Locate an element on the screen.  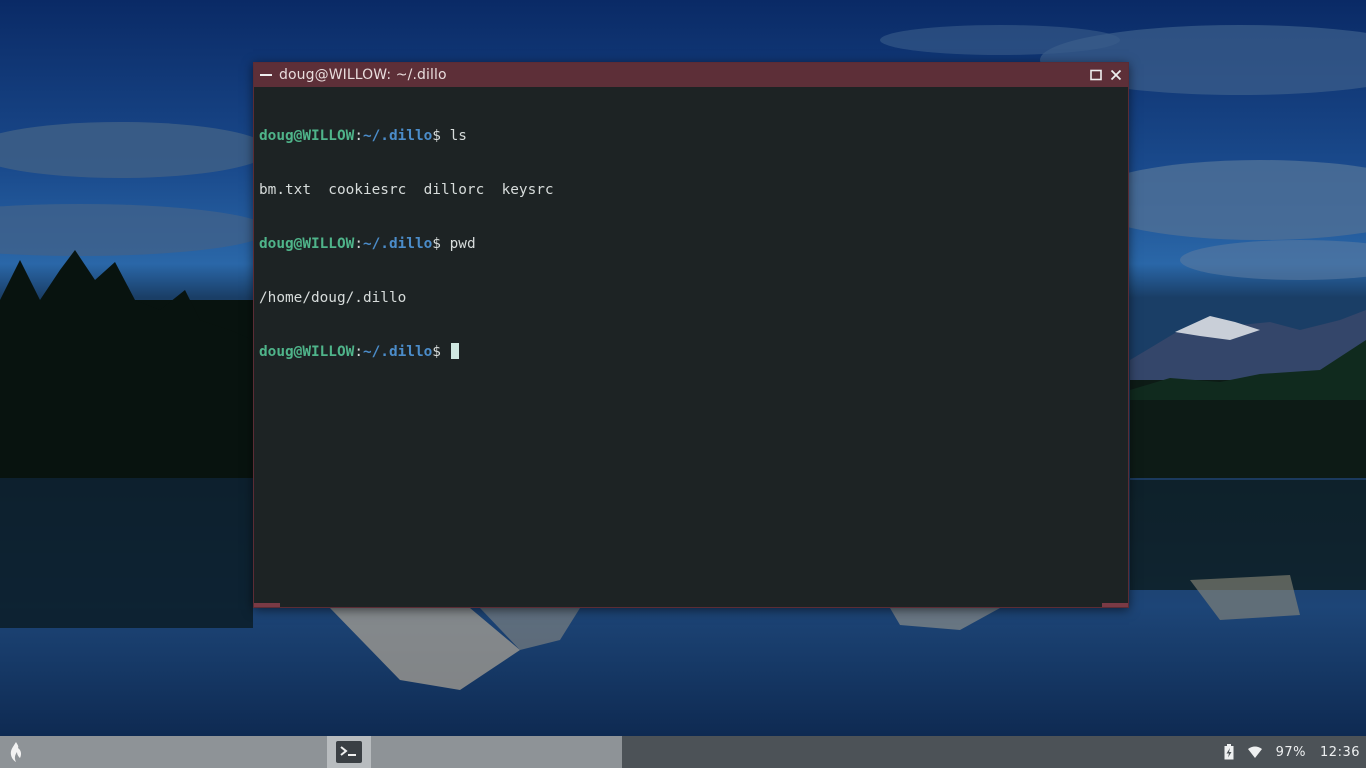
battery-percent: 97% is located at coordinates (1291, 752).